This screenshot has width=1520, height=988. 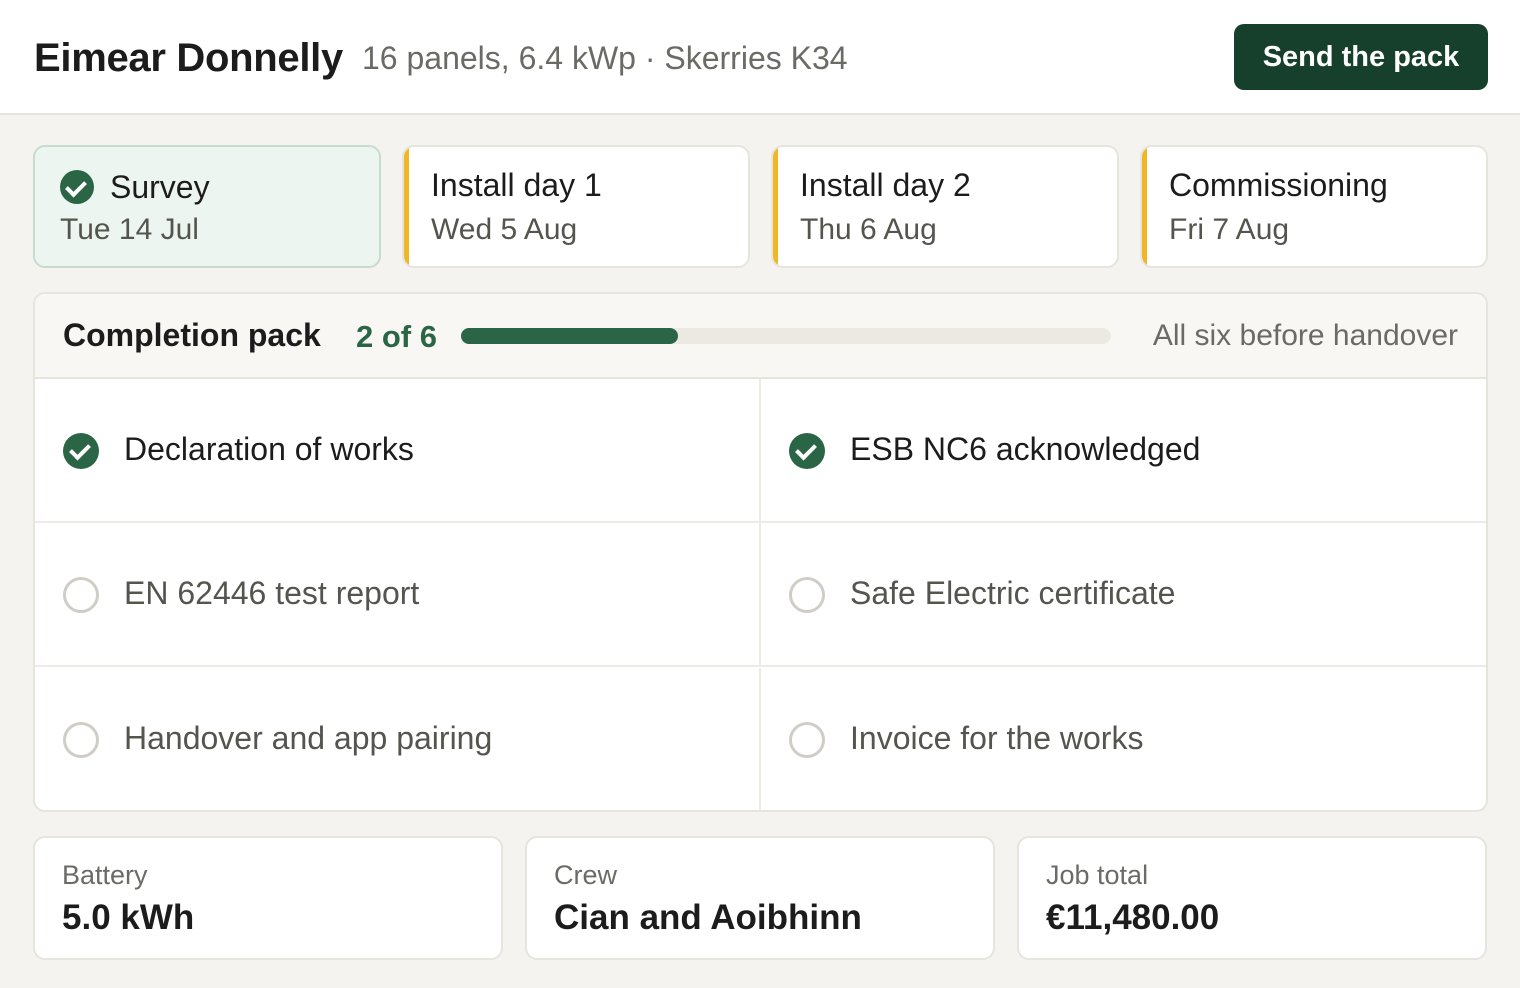 What do you see at coordinates (945, 206) in the screenshot?
I see `stage-install-day-2: Install day 2 Thu 6 Aug` at bounding box center [945, 206].